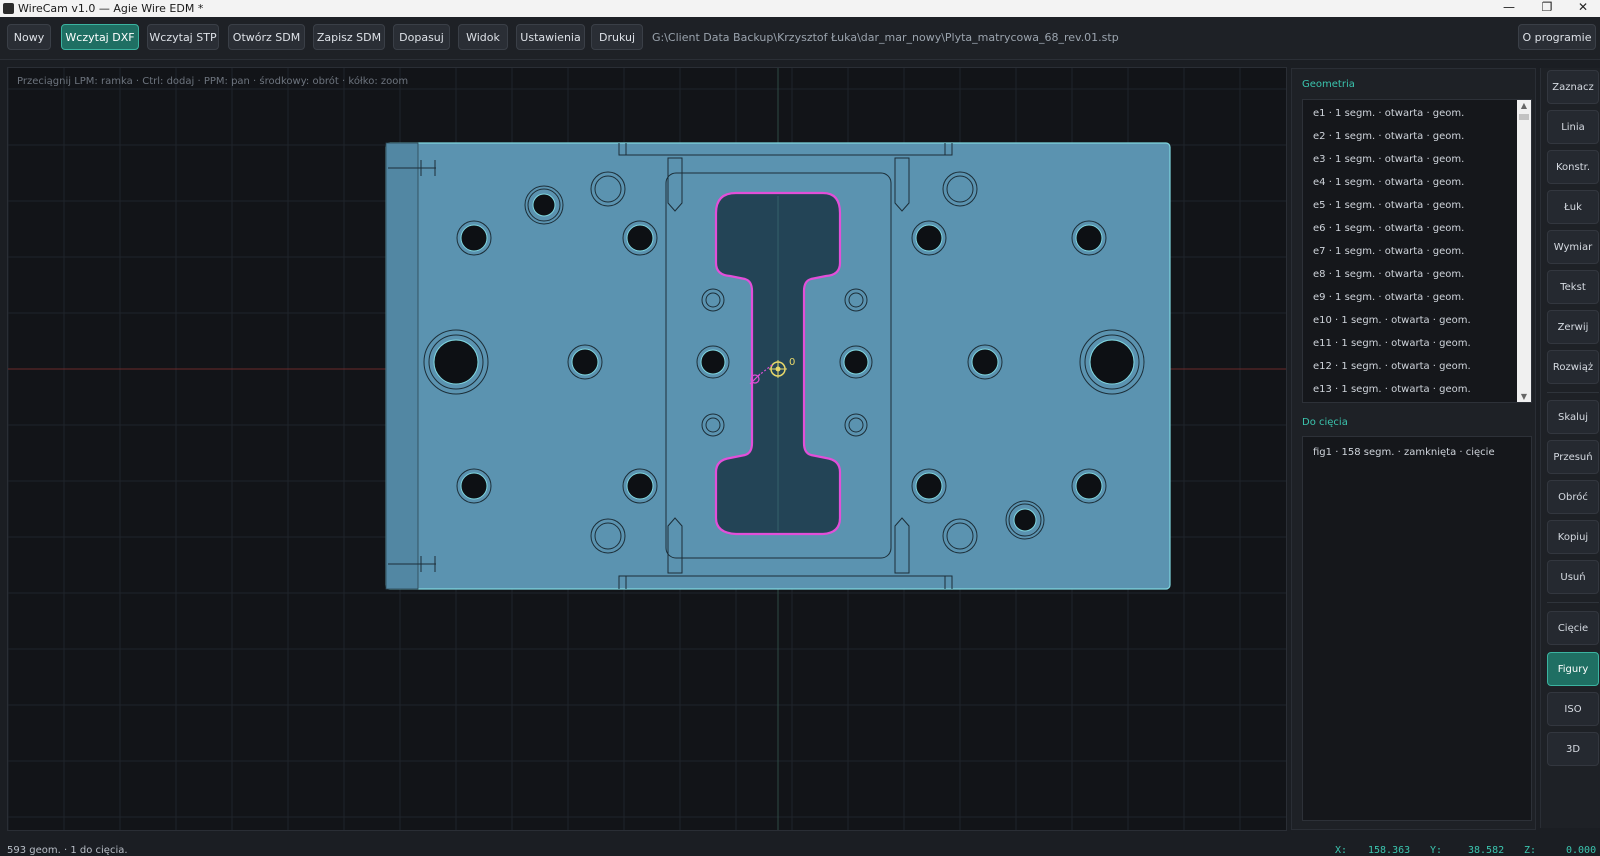 The image size is (1600, 856). What do you see at coordinates (1573, 167) in the screenshot?
I see `construction-tool-button: Konstr.` at bounding box center [1573, 167].